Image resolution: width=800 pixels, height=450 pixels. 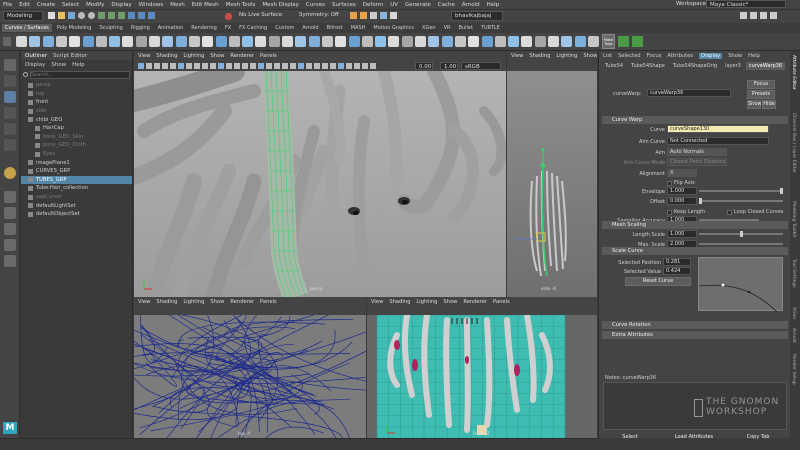 I want to click on outliner-item: sapCursor, so click(x=76, y=197).